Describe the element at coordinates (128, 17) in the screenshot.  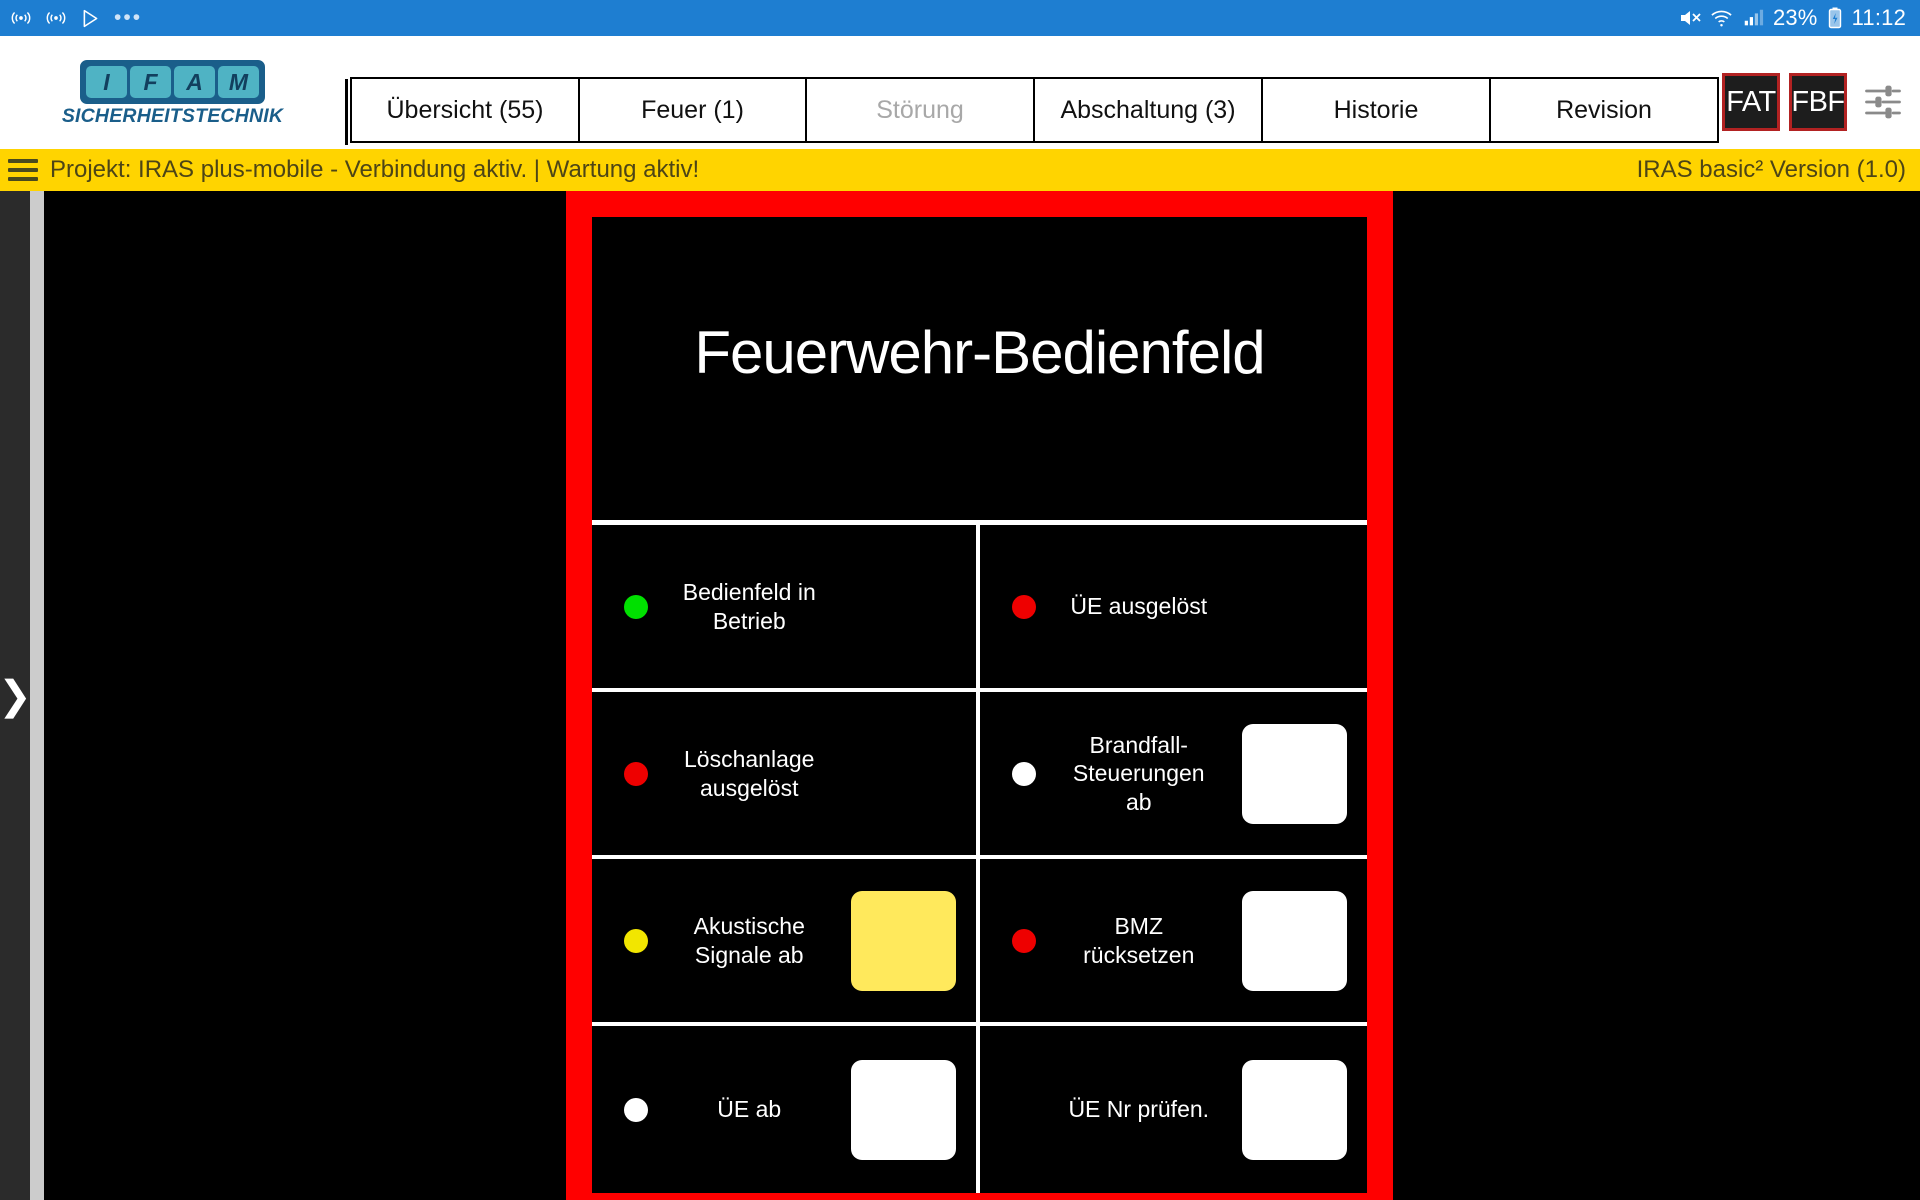
I see `more-dots-icon: •••` at that location.